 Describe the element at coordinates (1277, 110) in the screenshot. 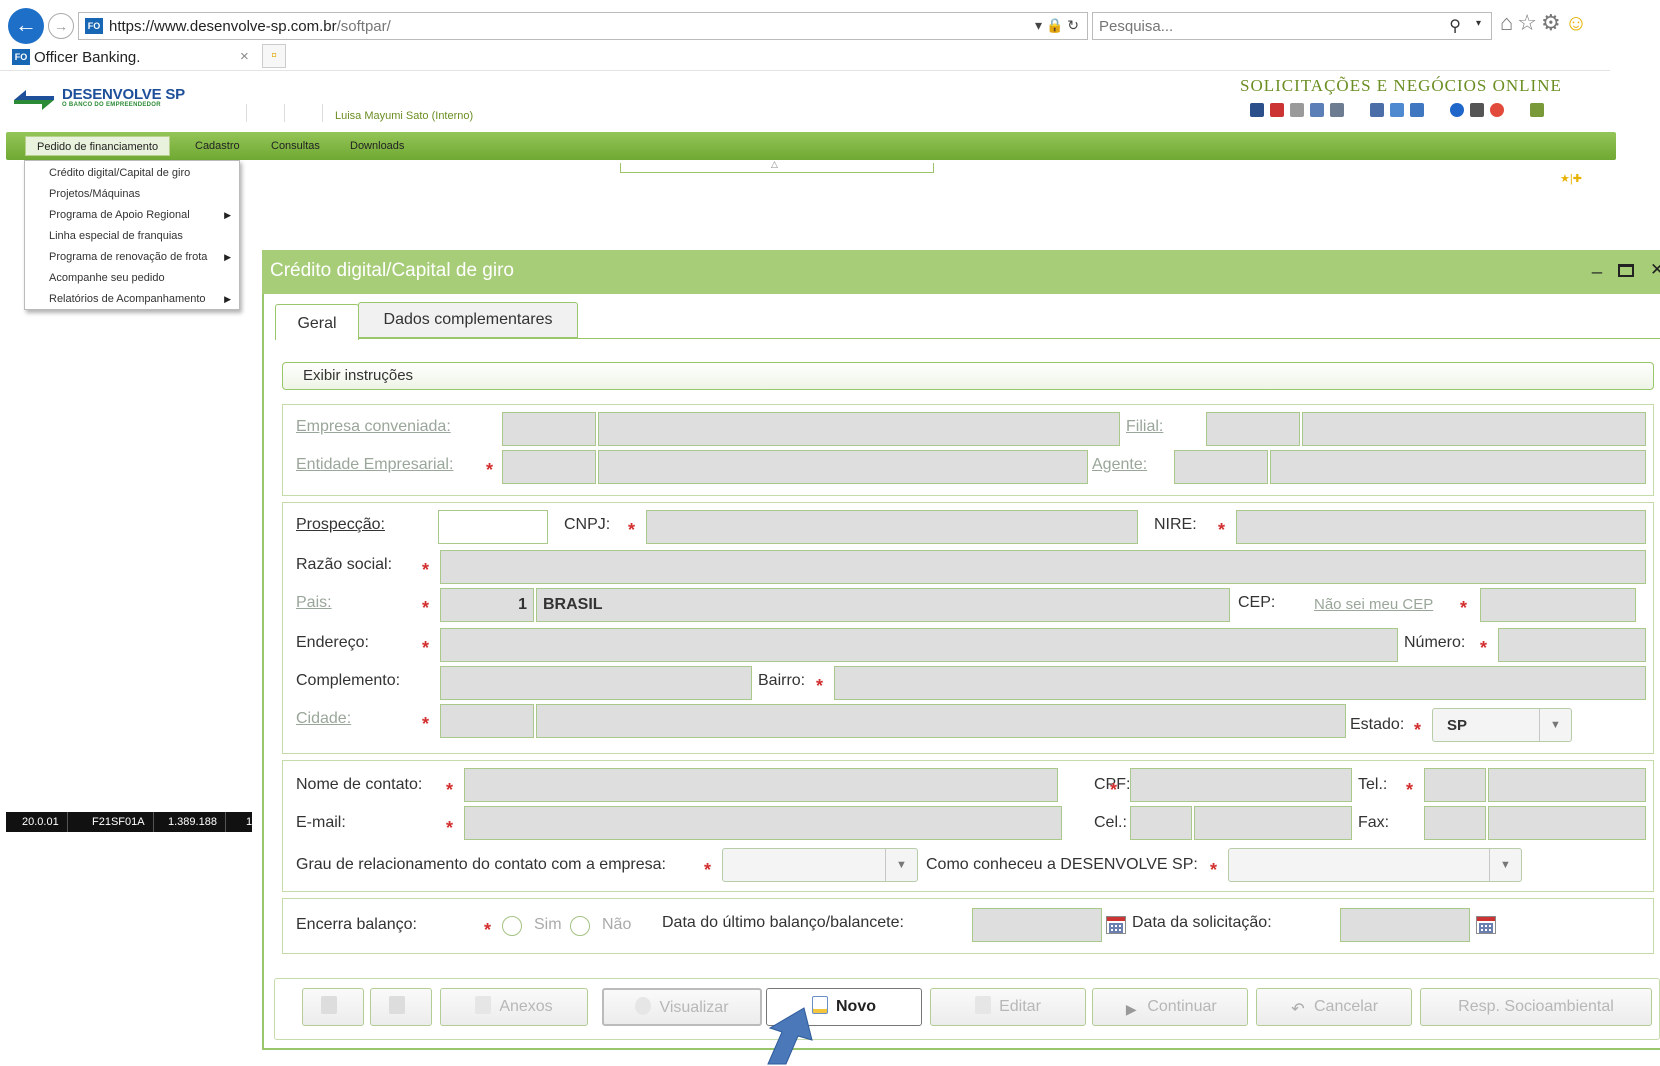

I see `tools-icon` at that location.